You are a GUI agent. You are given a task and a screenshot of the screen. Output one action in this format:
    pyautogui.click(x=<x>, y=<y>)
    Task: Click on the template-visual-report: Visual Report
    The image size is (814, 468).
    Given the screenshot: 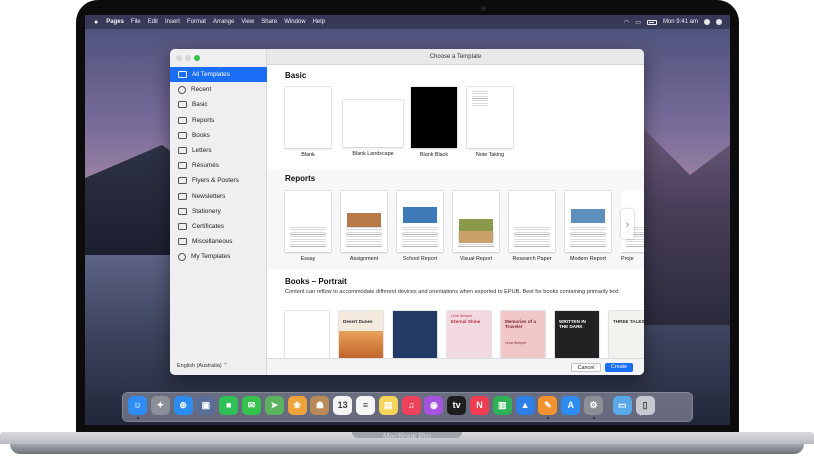 What is the action you would take?
    pyautogui.click(x=476, y=226)
    